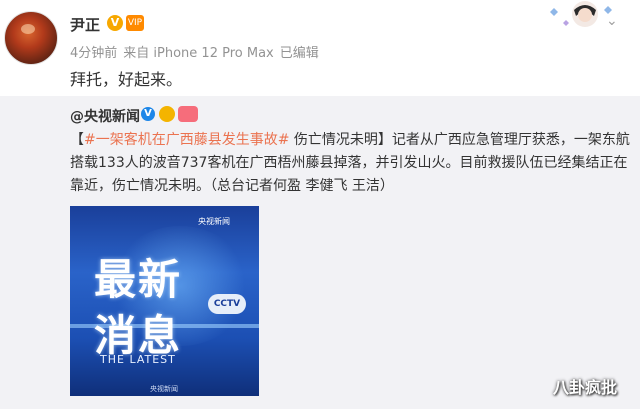 This screenshot has width=640, height=409. I want to click on repost-medal-icon, so click(167, 114).